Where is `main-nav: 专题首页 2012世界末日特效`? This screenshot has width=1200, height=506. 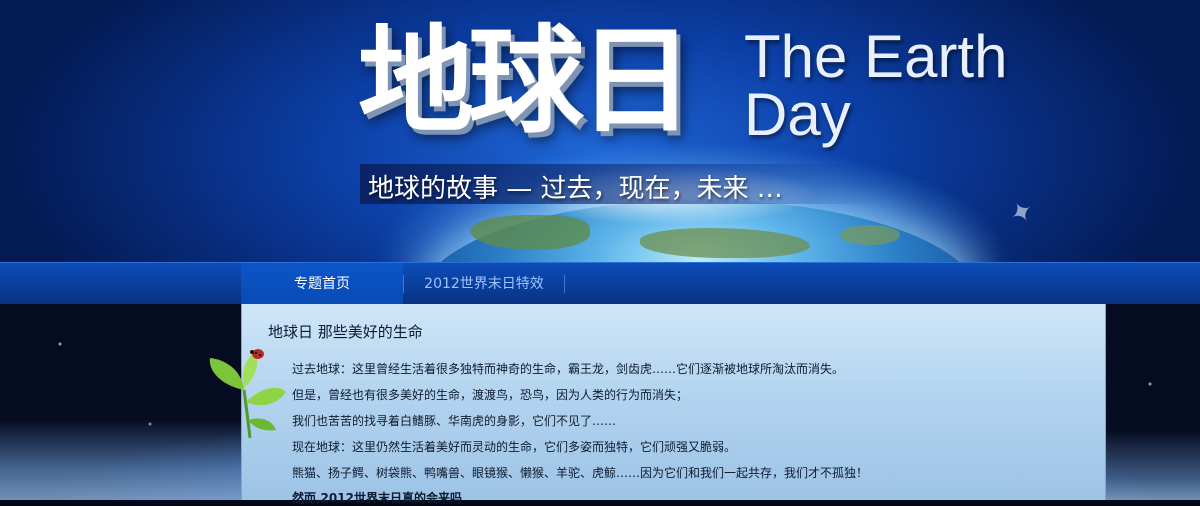 main-nav: 专题首页 2012世界末日特效 is located at coordinates (600, 283).